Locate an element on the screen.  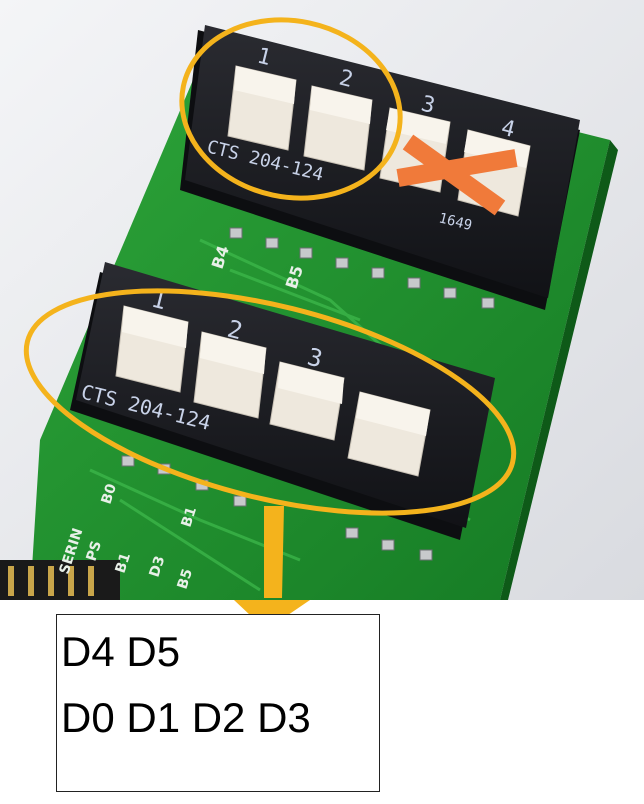
label-box: D4 D5 D0 D1 D2 D3 is located at coordinates (218, 703).